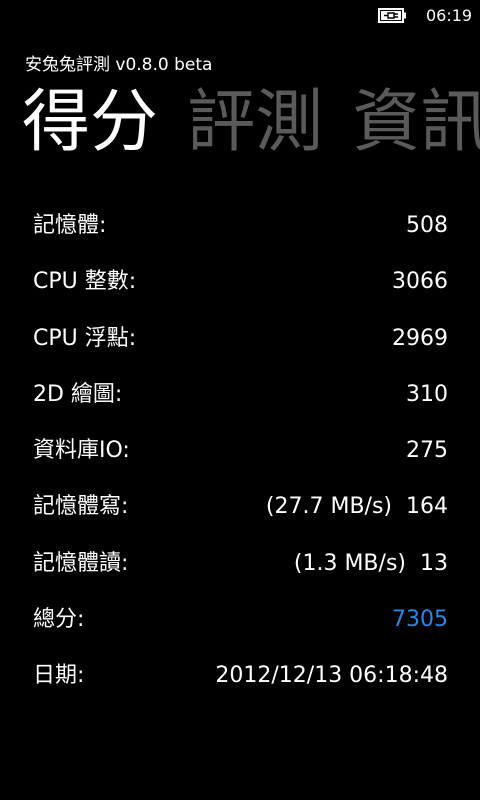 Image resolution: width=480 pixels, height=800 pixels. Describe the element at coordinates (240, 16) in the screenshot. I see `status-bar: 06:19` at that location.